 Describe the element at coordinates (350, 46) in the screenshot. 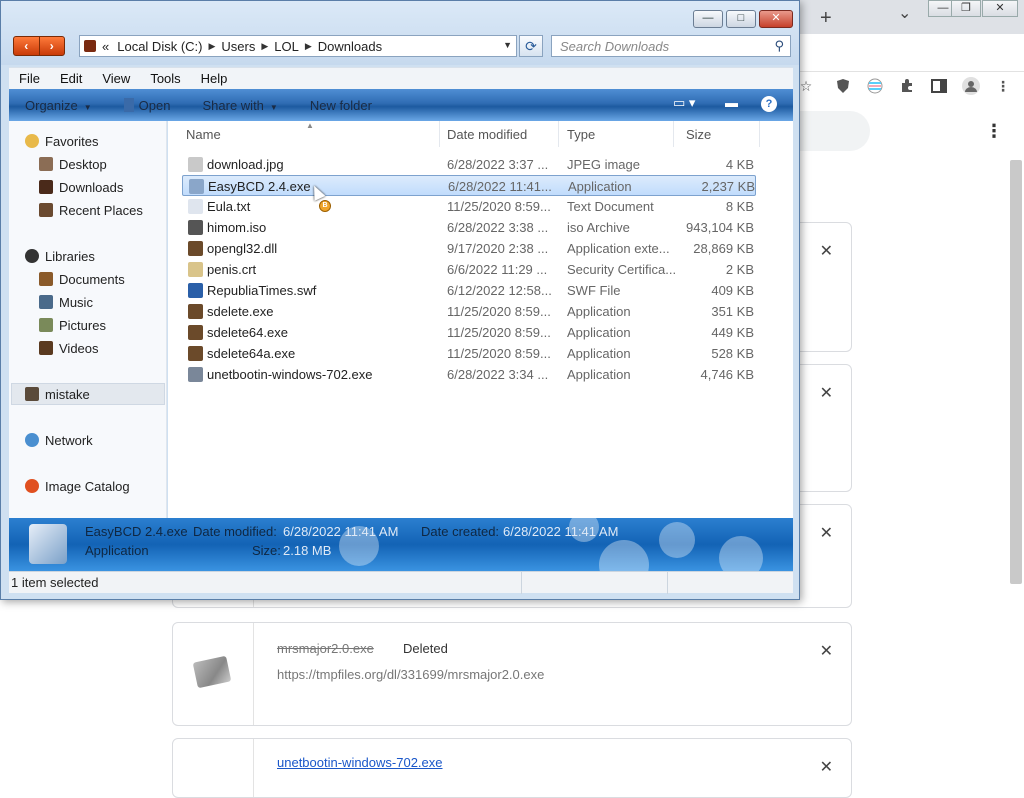

I see `breadcrumb-downloads: Downloads` at that location.